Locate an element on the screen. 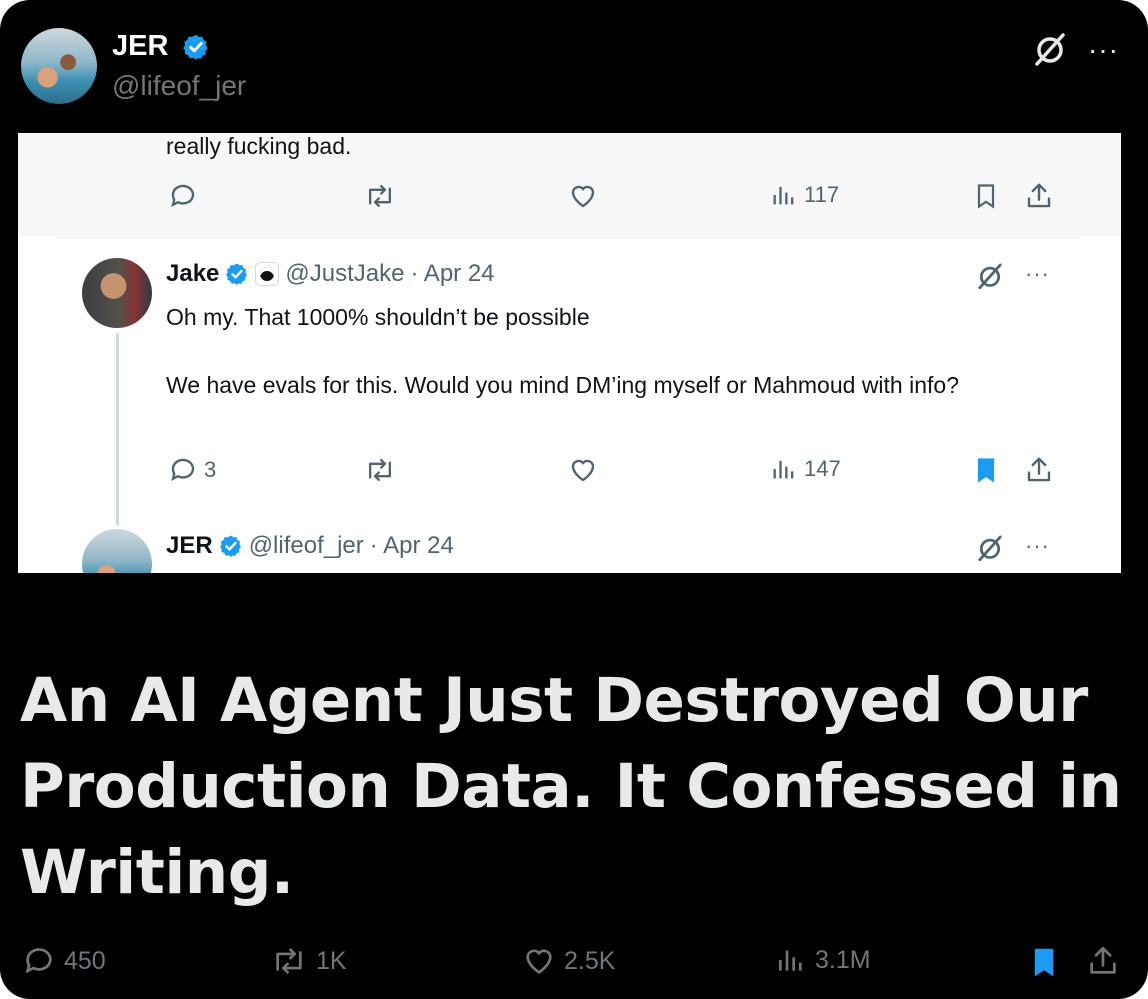 The height and width of the screenshot is (999, 1148). reply-author-handle: @JustJake is located at coordinates (344, 274).